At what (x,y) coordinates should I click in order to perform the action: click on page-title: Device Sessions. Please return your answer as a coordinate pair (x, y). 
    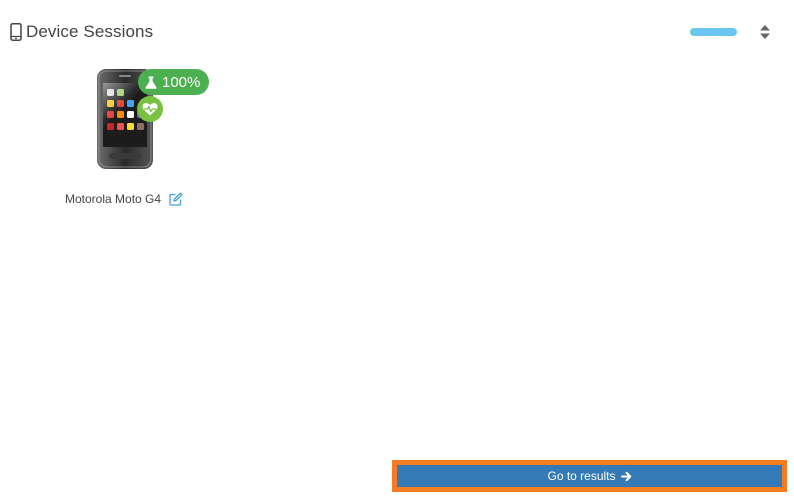
    Looking at the image, I should click on (90, 31).